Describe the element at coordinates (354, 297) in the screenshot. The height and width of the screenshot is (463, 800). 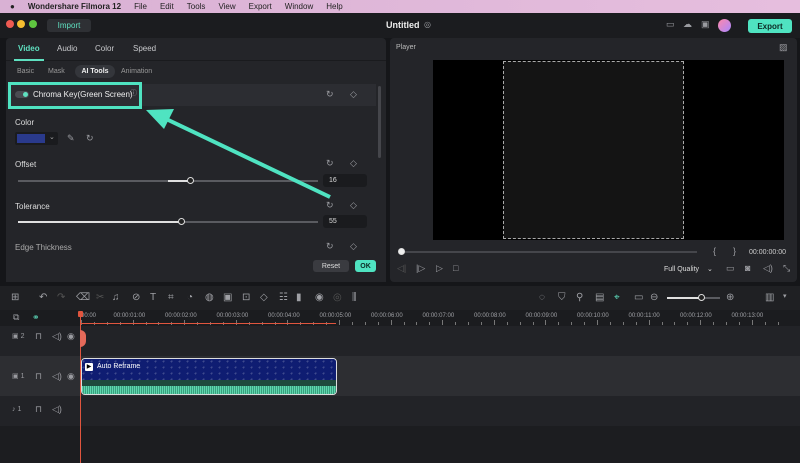
I see `split-audio-icon: ⫼` at that location.